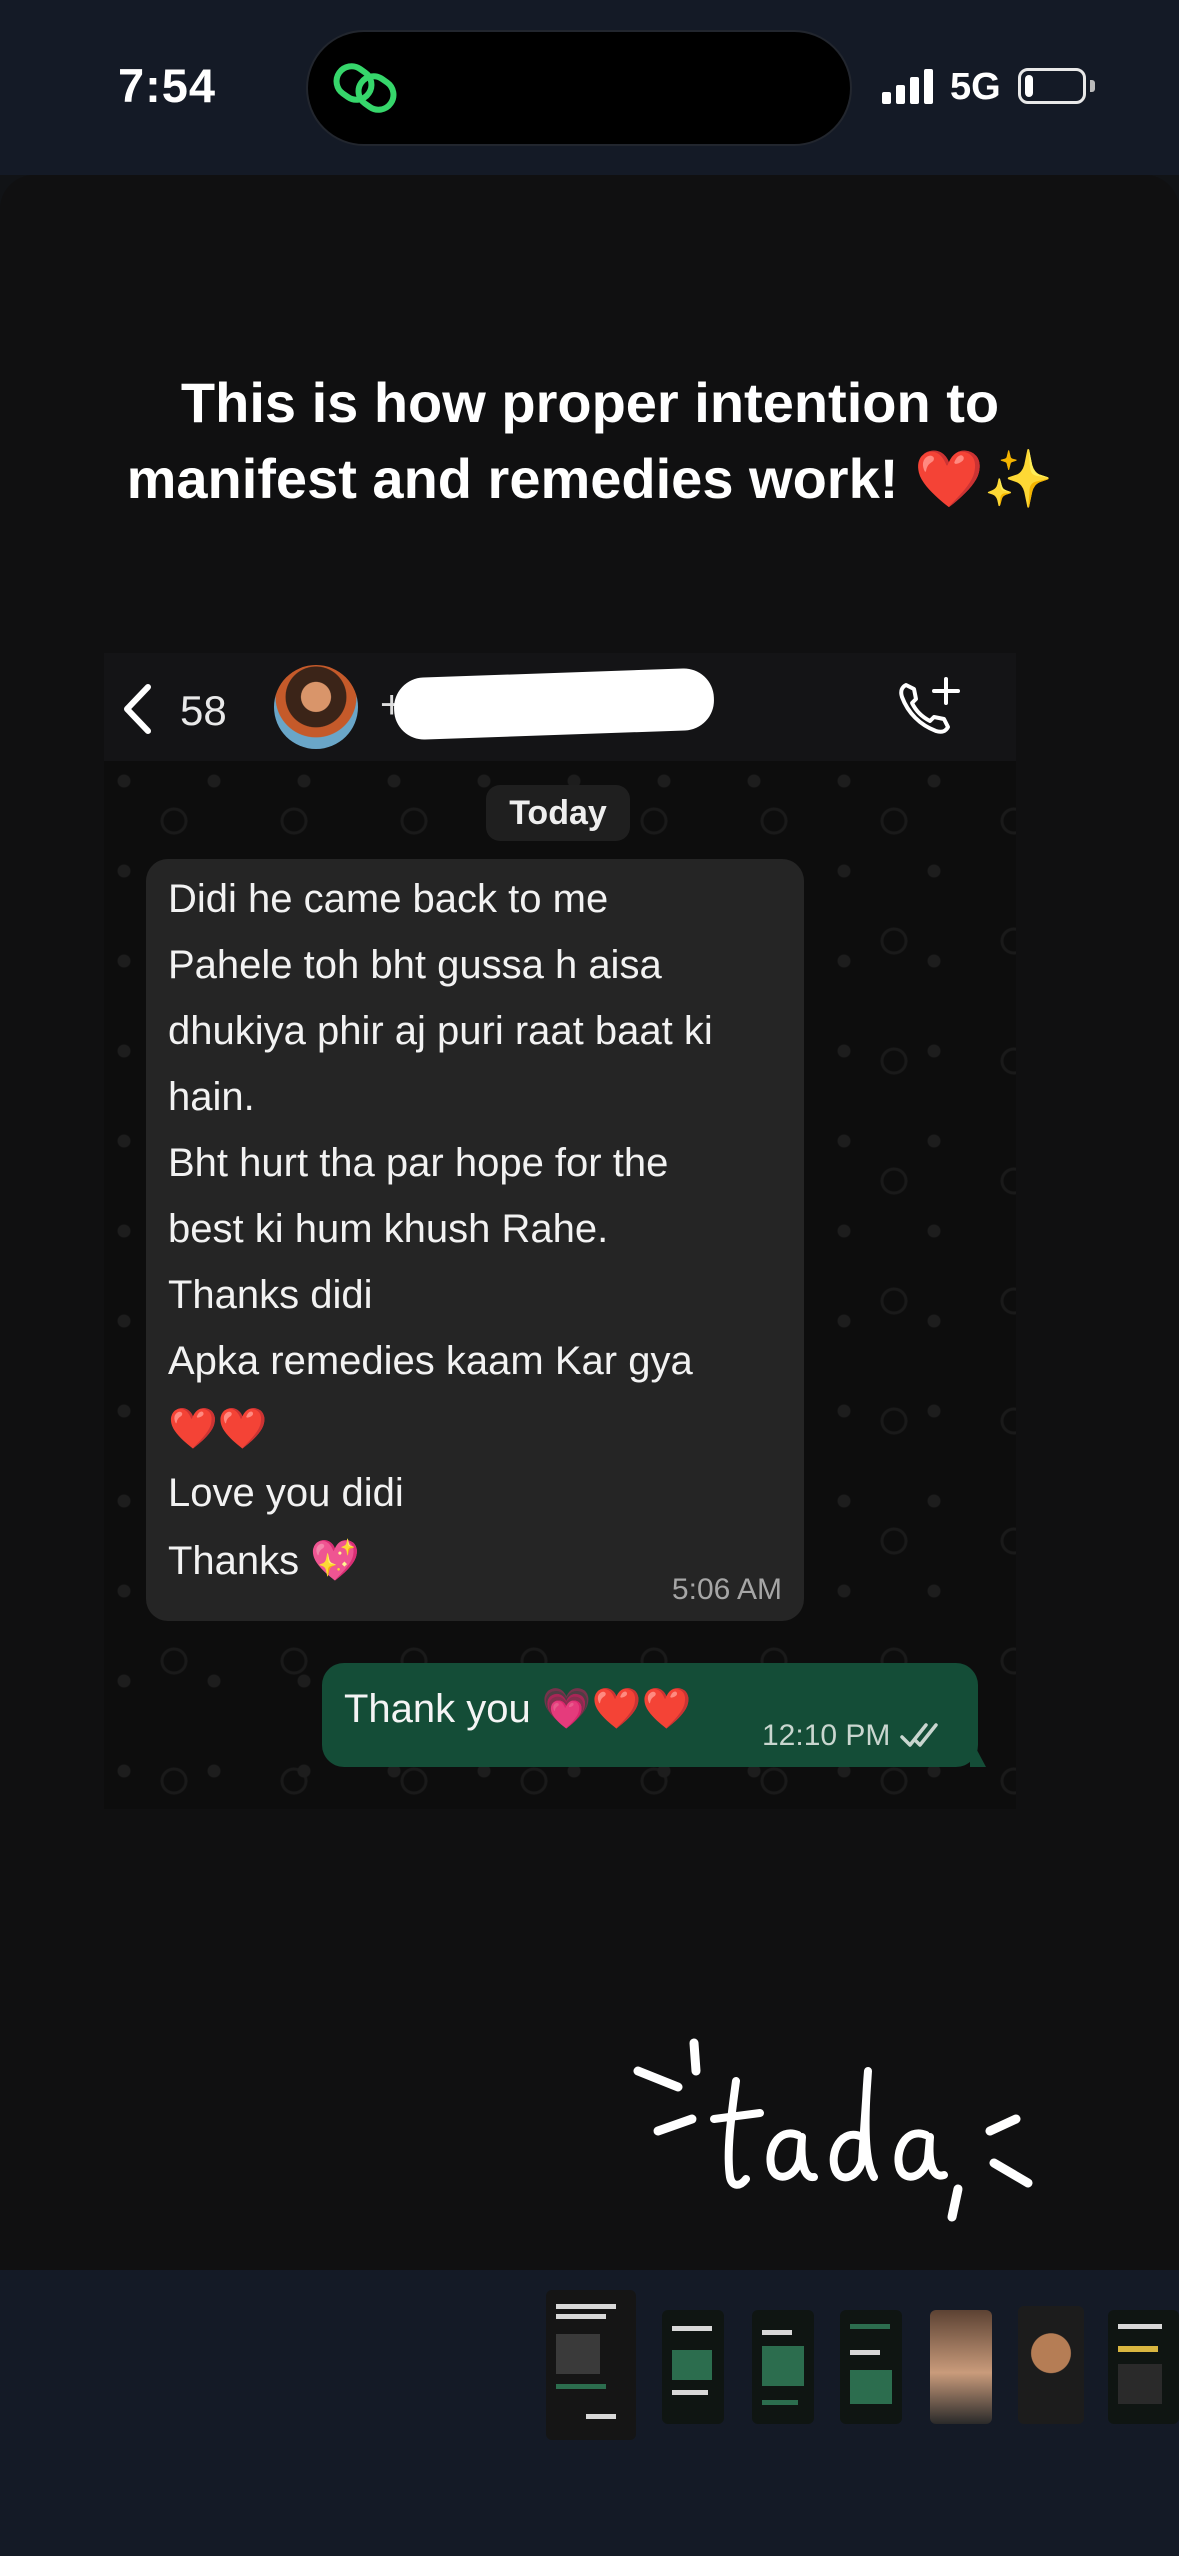 The height and width of the screenshot is (2556, 1179). I want to click on message-line: Didi he came back to me, so click(388, 899).